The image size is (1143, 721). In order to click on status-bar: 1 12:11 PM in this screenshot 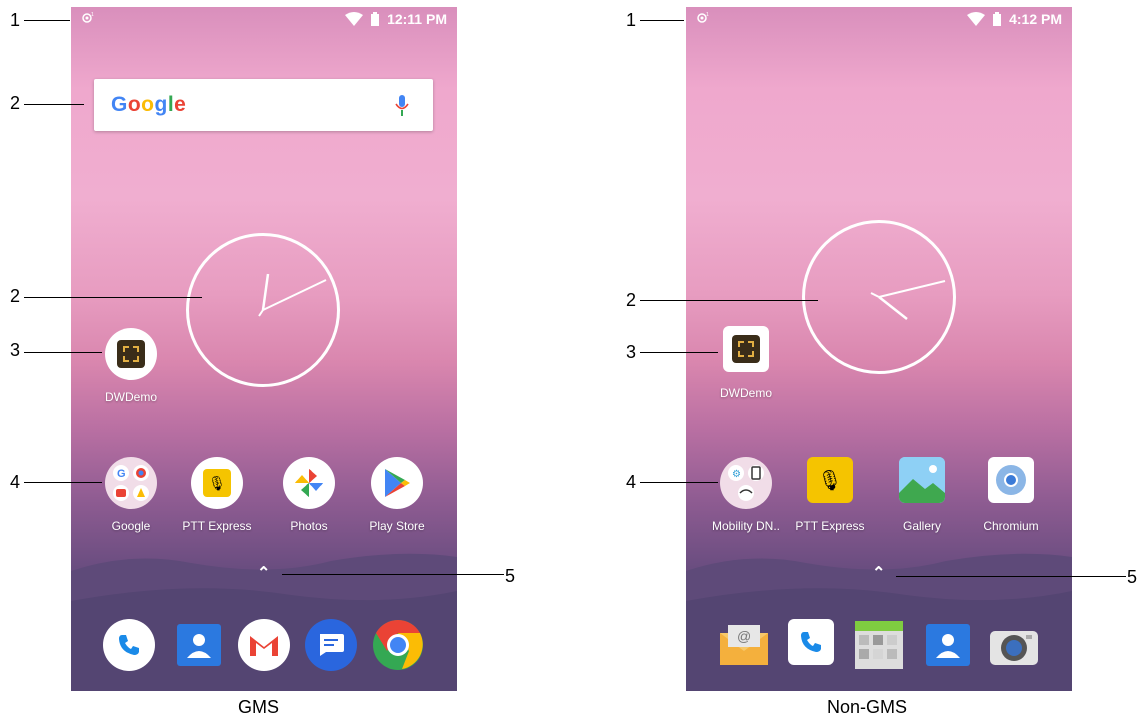, I will do `click(264, 19)`.